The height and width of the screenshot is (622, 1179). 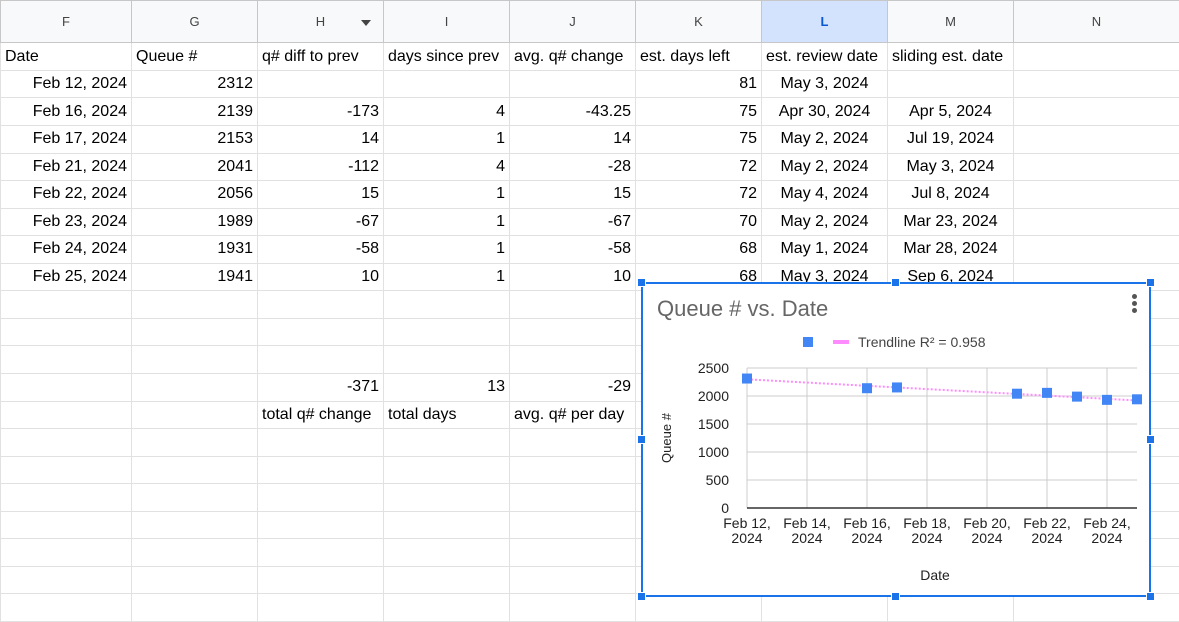 What do you see at coordinates (641, 282) in the screenshot?
I see `resize-handle-top-left` at bounding box center [641, 282].